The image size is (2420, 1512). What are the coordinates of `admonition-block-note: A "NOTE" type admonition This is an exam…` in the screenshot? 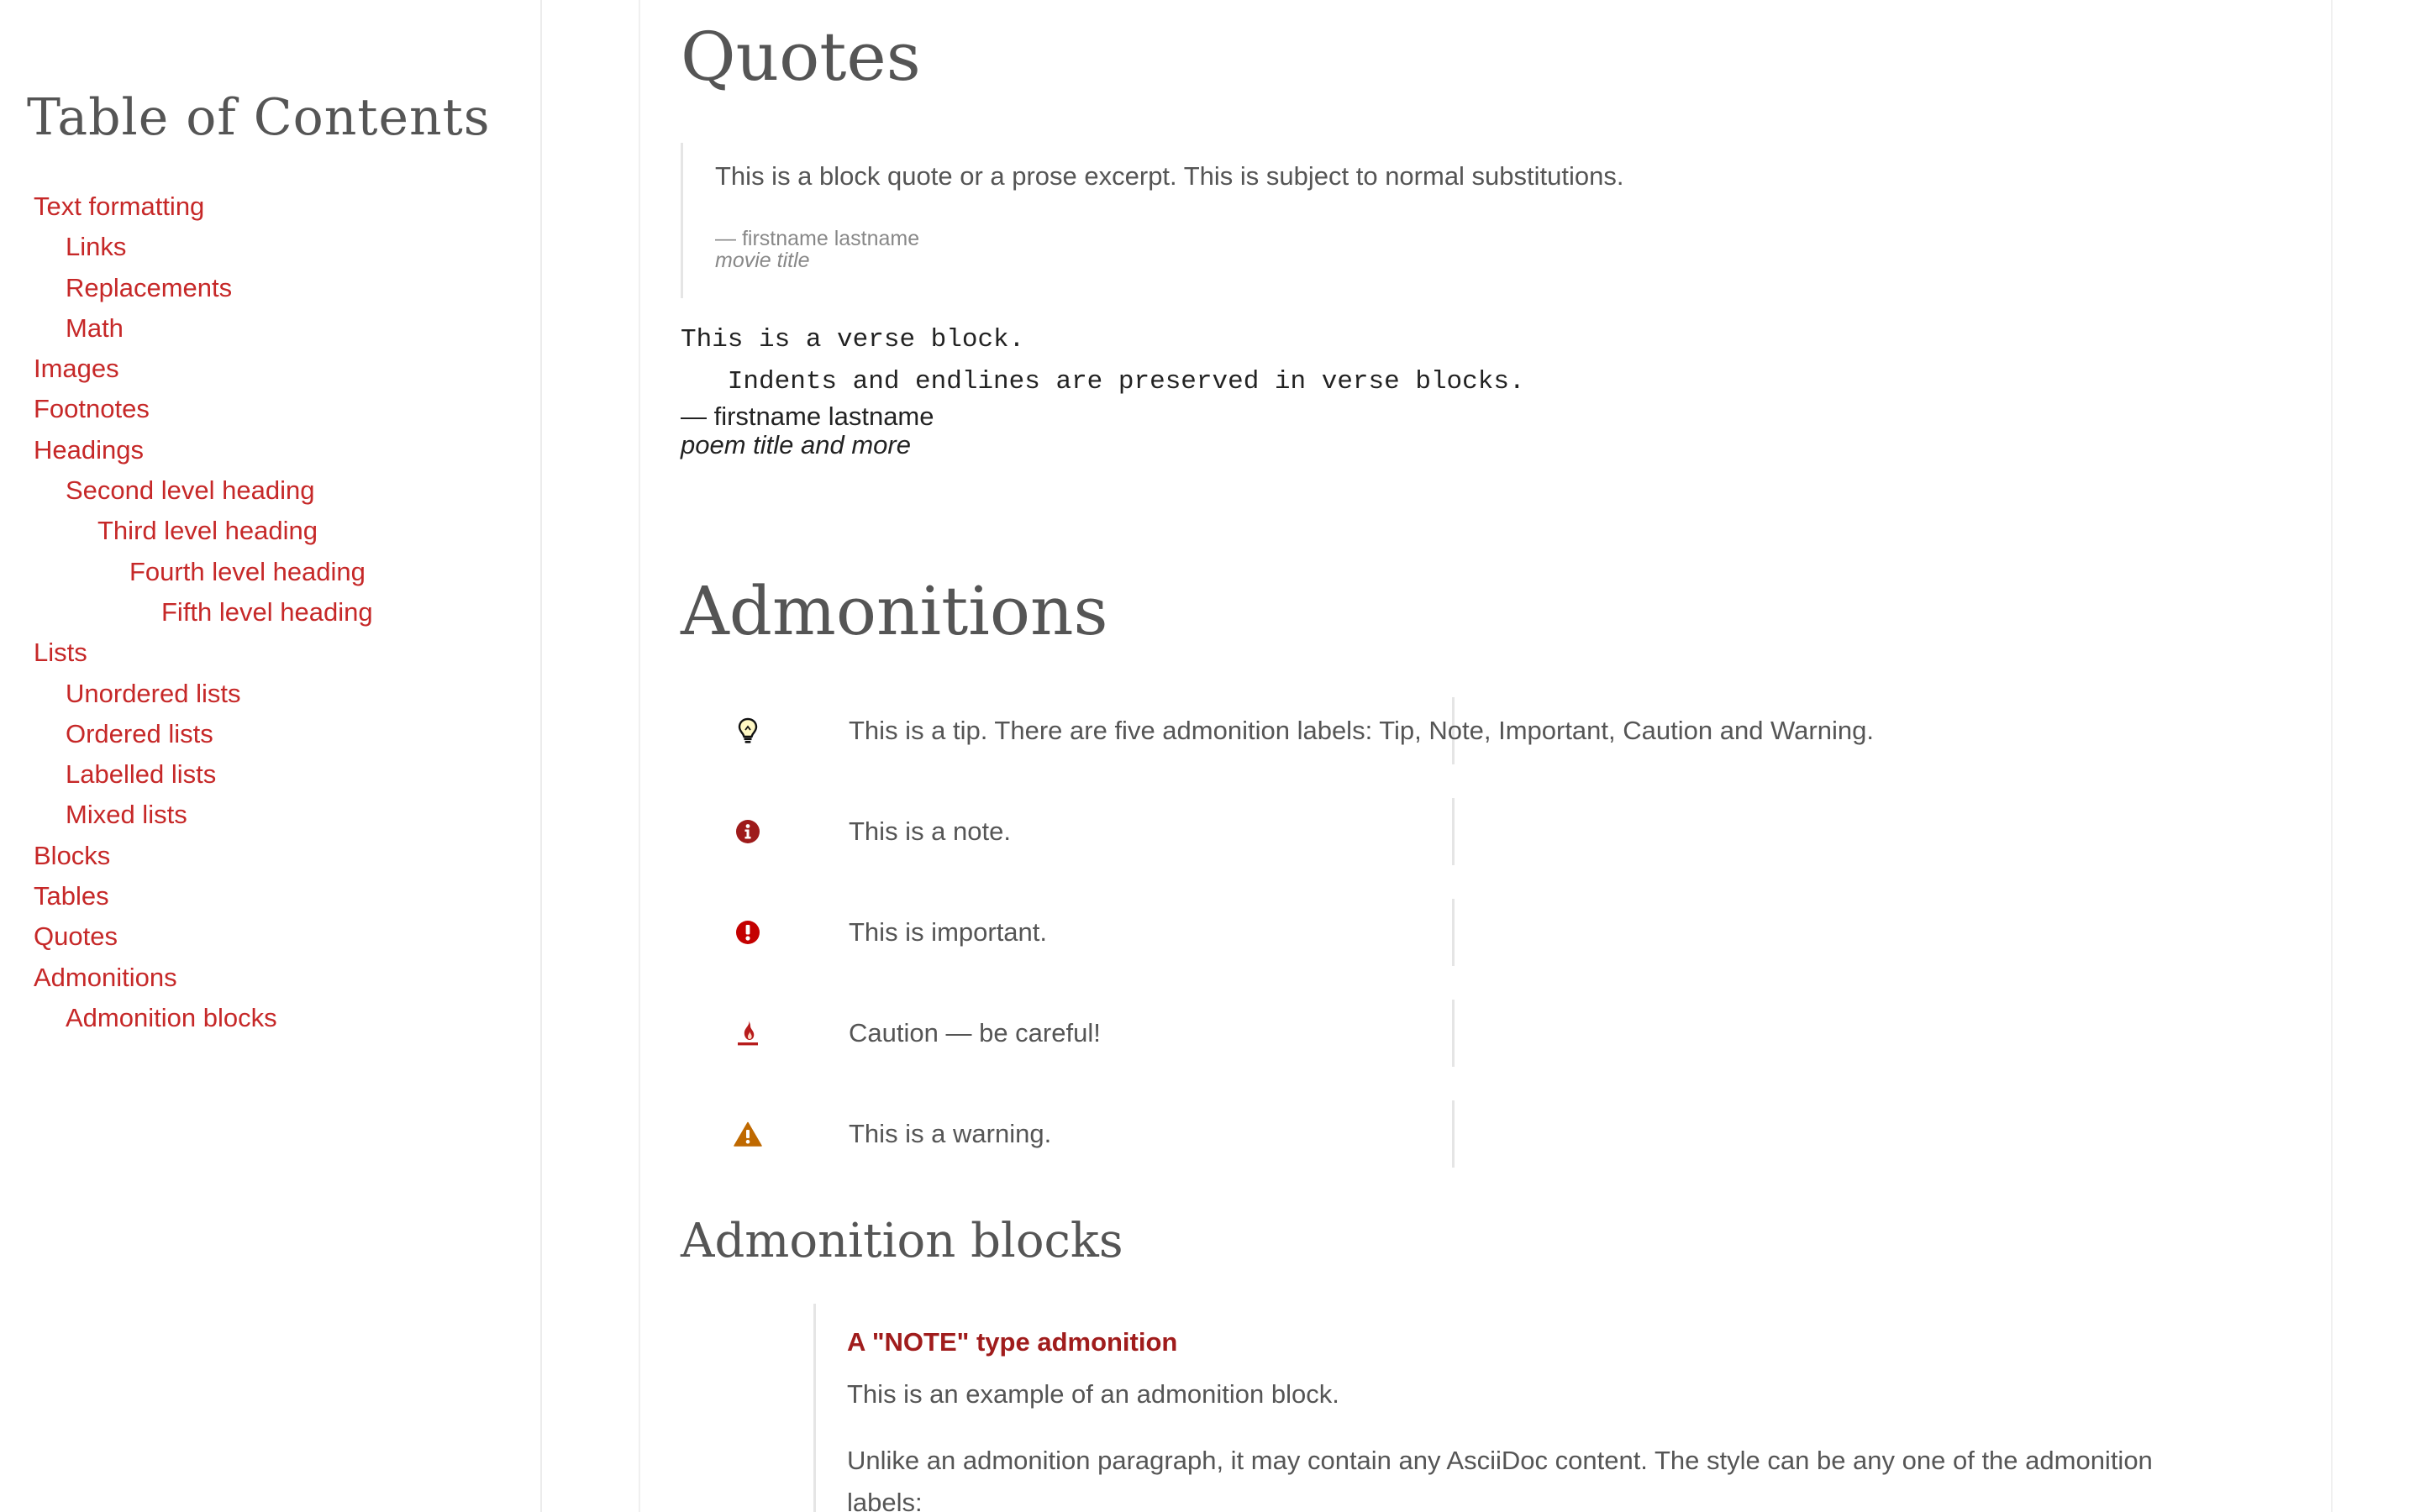 It's located at (1553, 1408).